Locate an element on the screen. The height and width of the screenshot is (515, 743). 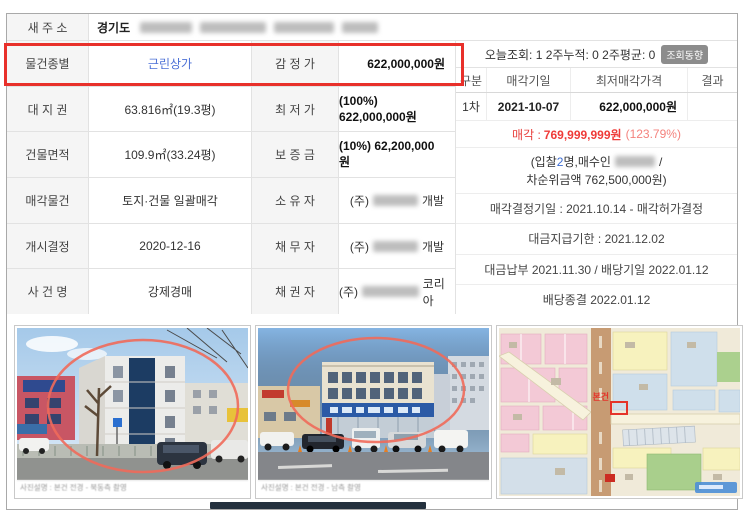
deposit: (10%) 62,200,000원 is located at coordinates (387, 154).